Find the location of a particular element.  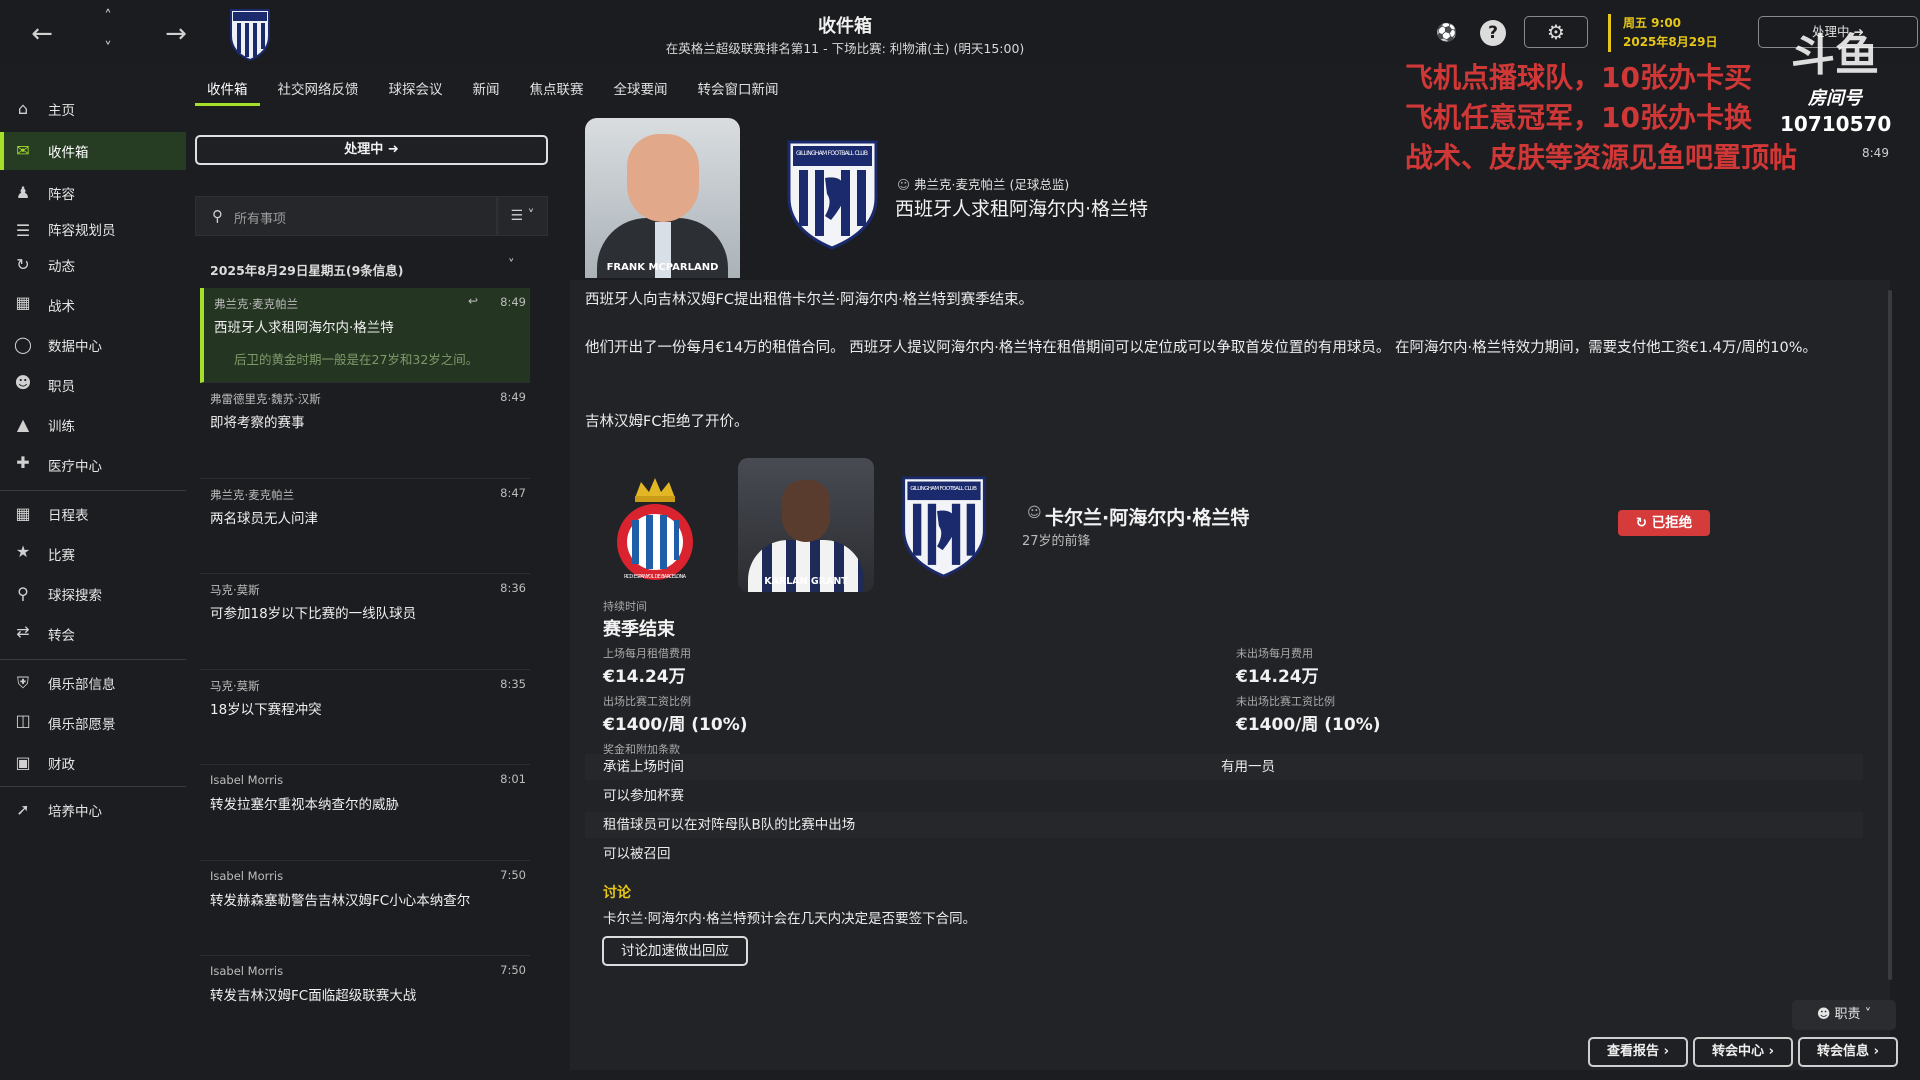

sidebar-item-scouting: ⚲ 球探搜索 is located at coordinates (93, 594).